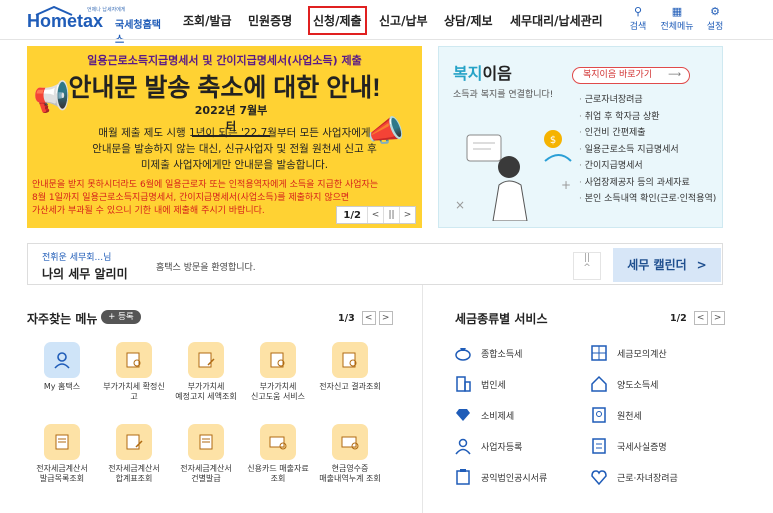  I want to click on hometax-logo: 언제나 납세자에게 Hometax 국세청홈택스, so click(94, 26).